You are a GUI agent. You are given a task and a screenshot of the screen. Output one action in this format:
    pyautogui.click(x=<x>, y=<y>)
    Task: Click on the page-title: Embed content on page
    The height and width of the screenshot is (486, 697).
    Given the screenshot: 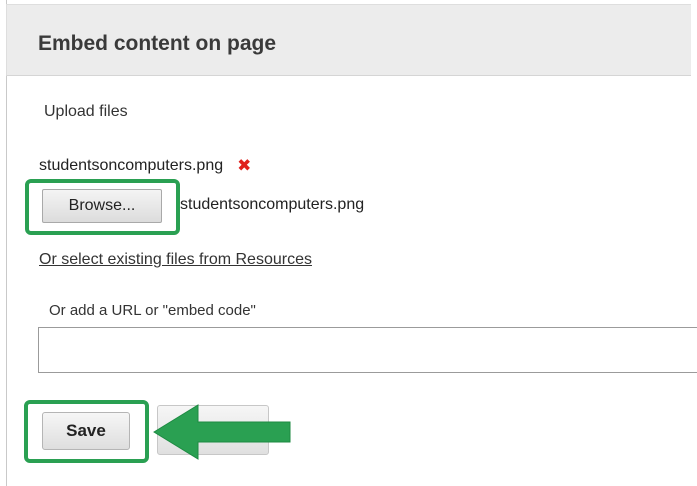 What is the action you would take?
    pyautogui.click(x=157, y=43)
    